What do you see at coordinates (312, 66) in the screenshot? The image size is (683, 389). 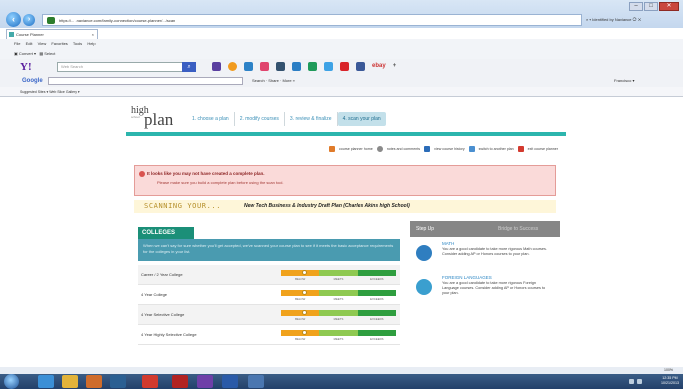 I see `finance-icon` at bounding box center [312, 66].